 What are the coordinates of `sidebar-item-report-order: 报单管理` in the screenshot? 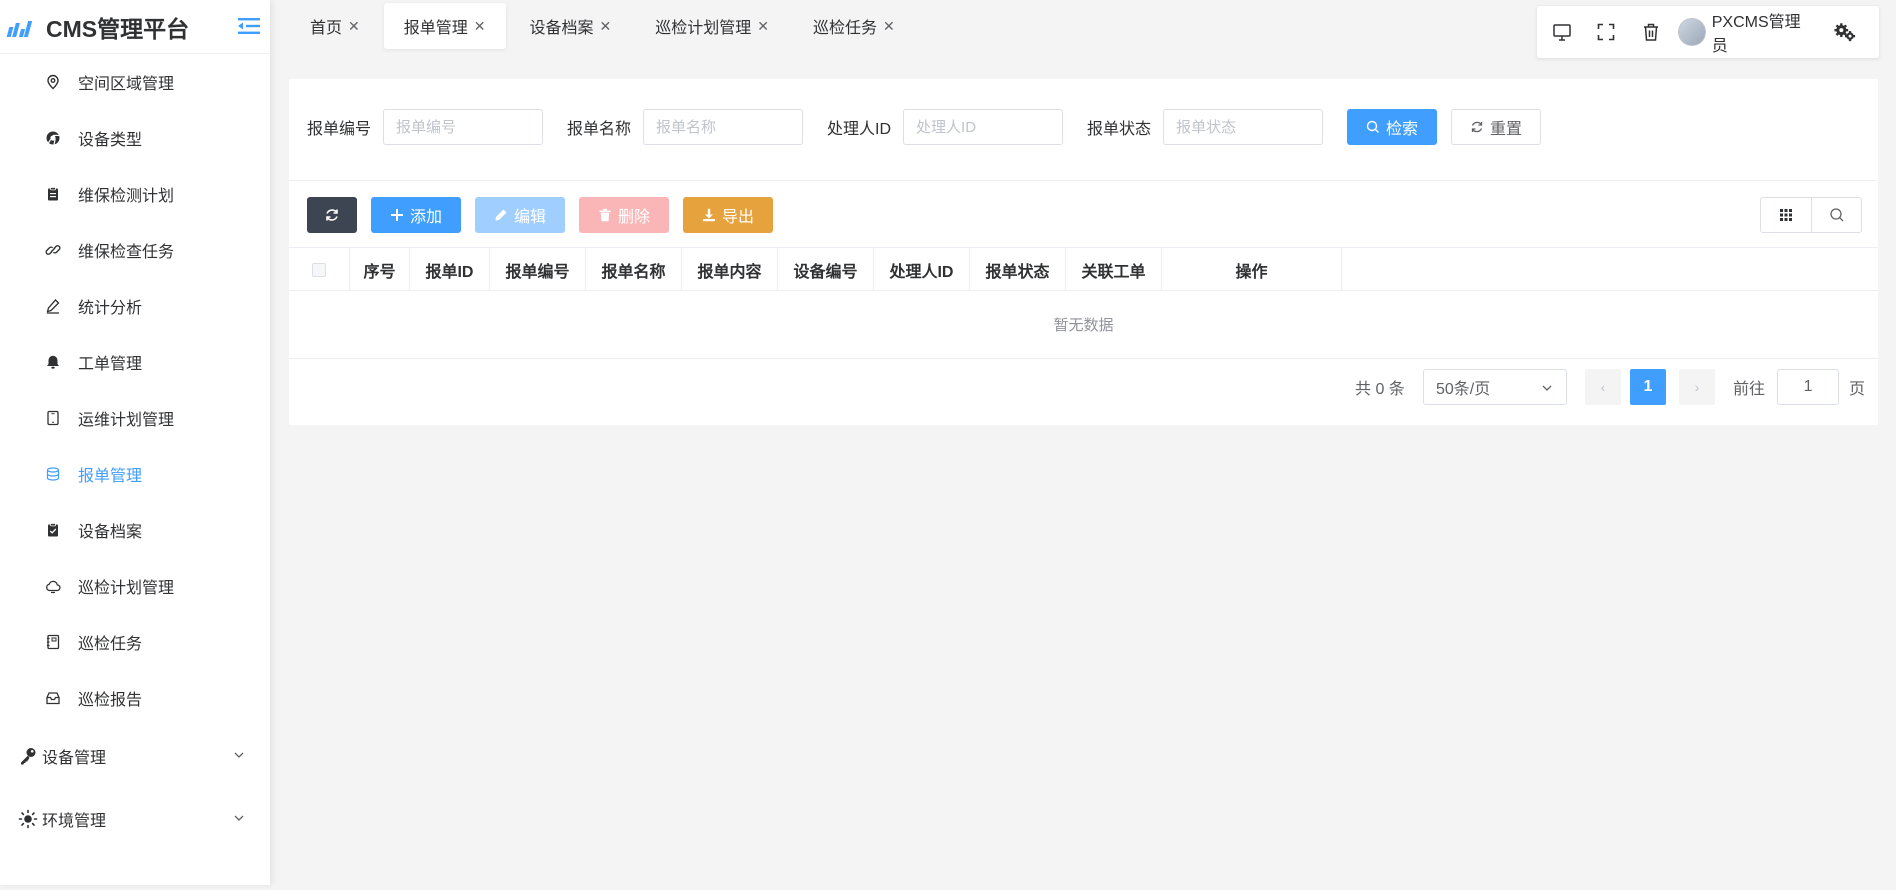 It's located at (135, 474).